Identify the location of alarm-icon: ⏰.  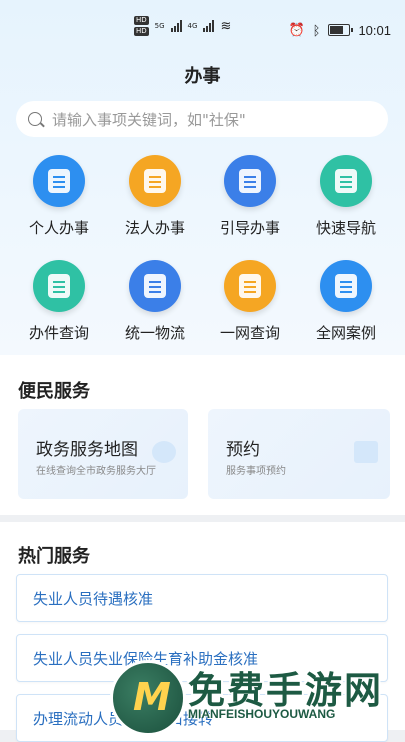
(296, 29).